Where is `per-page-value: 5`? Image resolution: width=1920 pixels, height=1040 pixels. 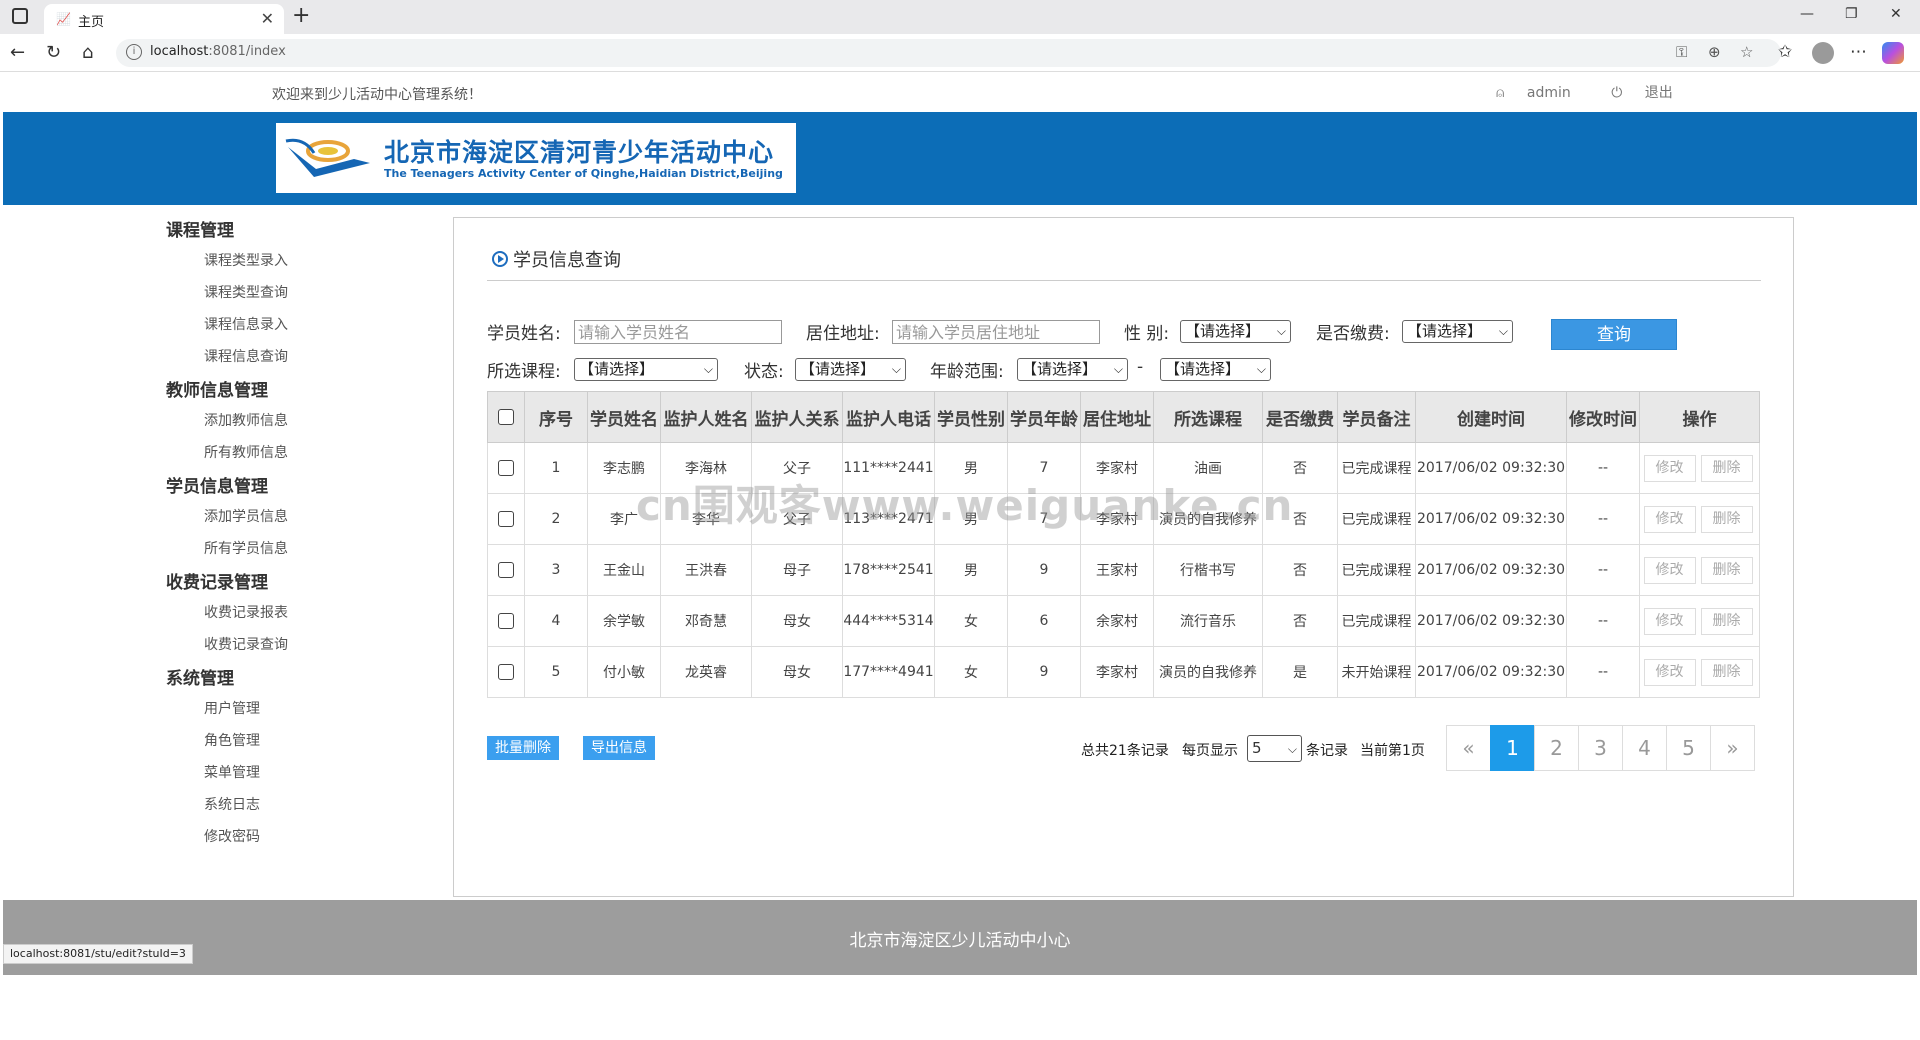 per-page-value: 5 is located at coordinates (1257, 748).